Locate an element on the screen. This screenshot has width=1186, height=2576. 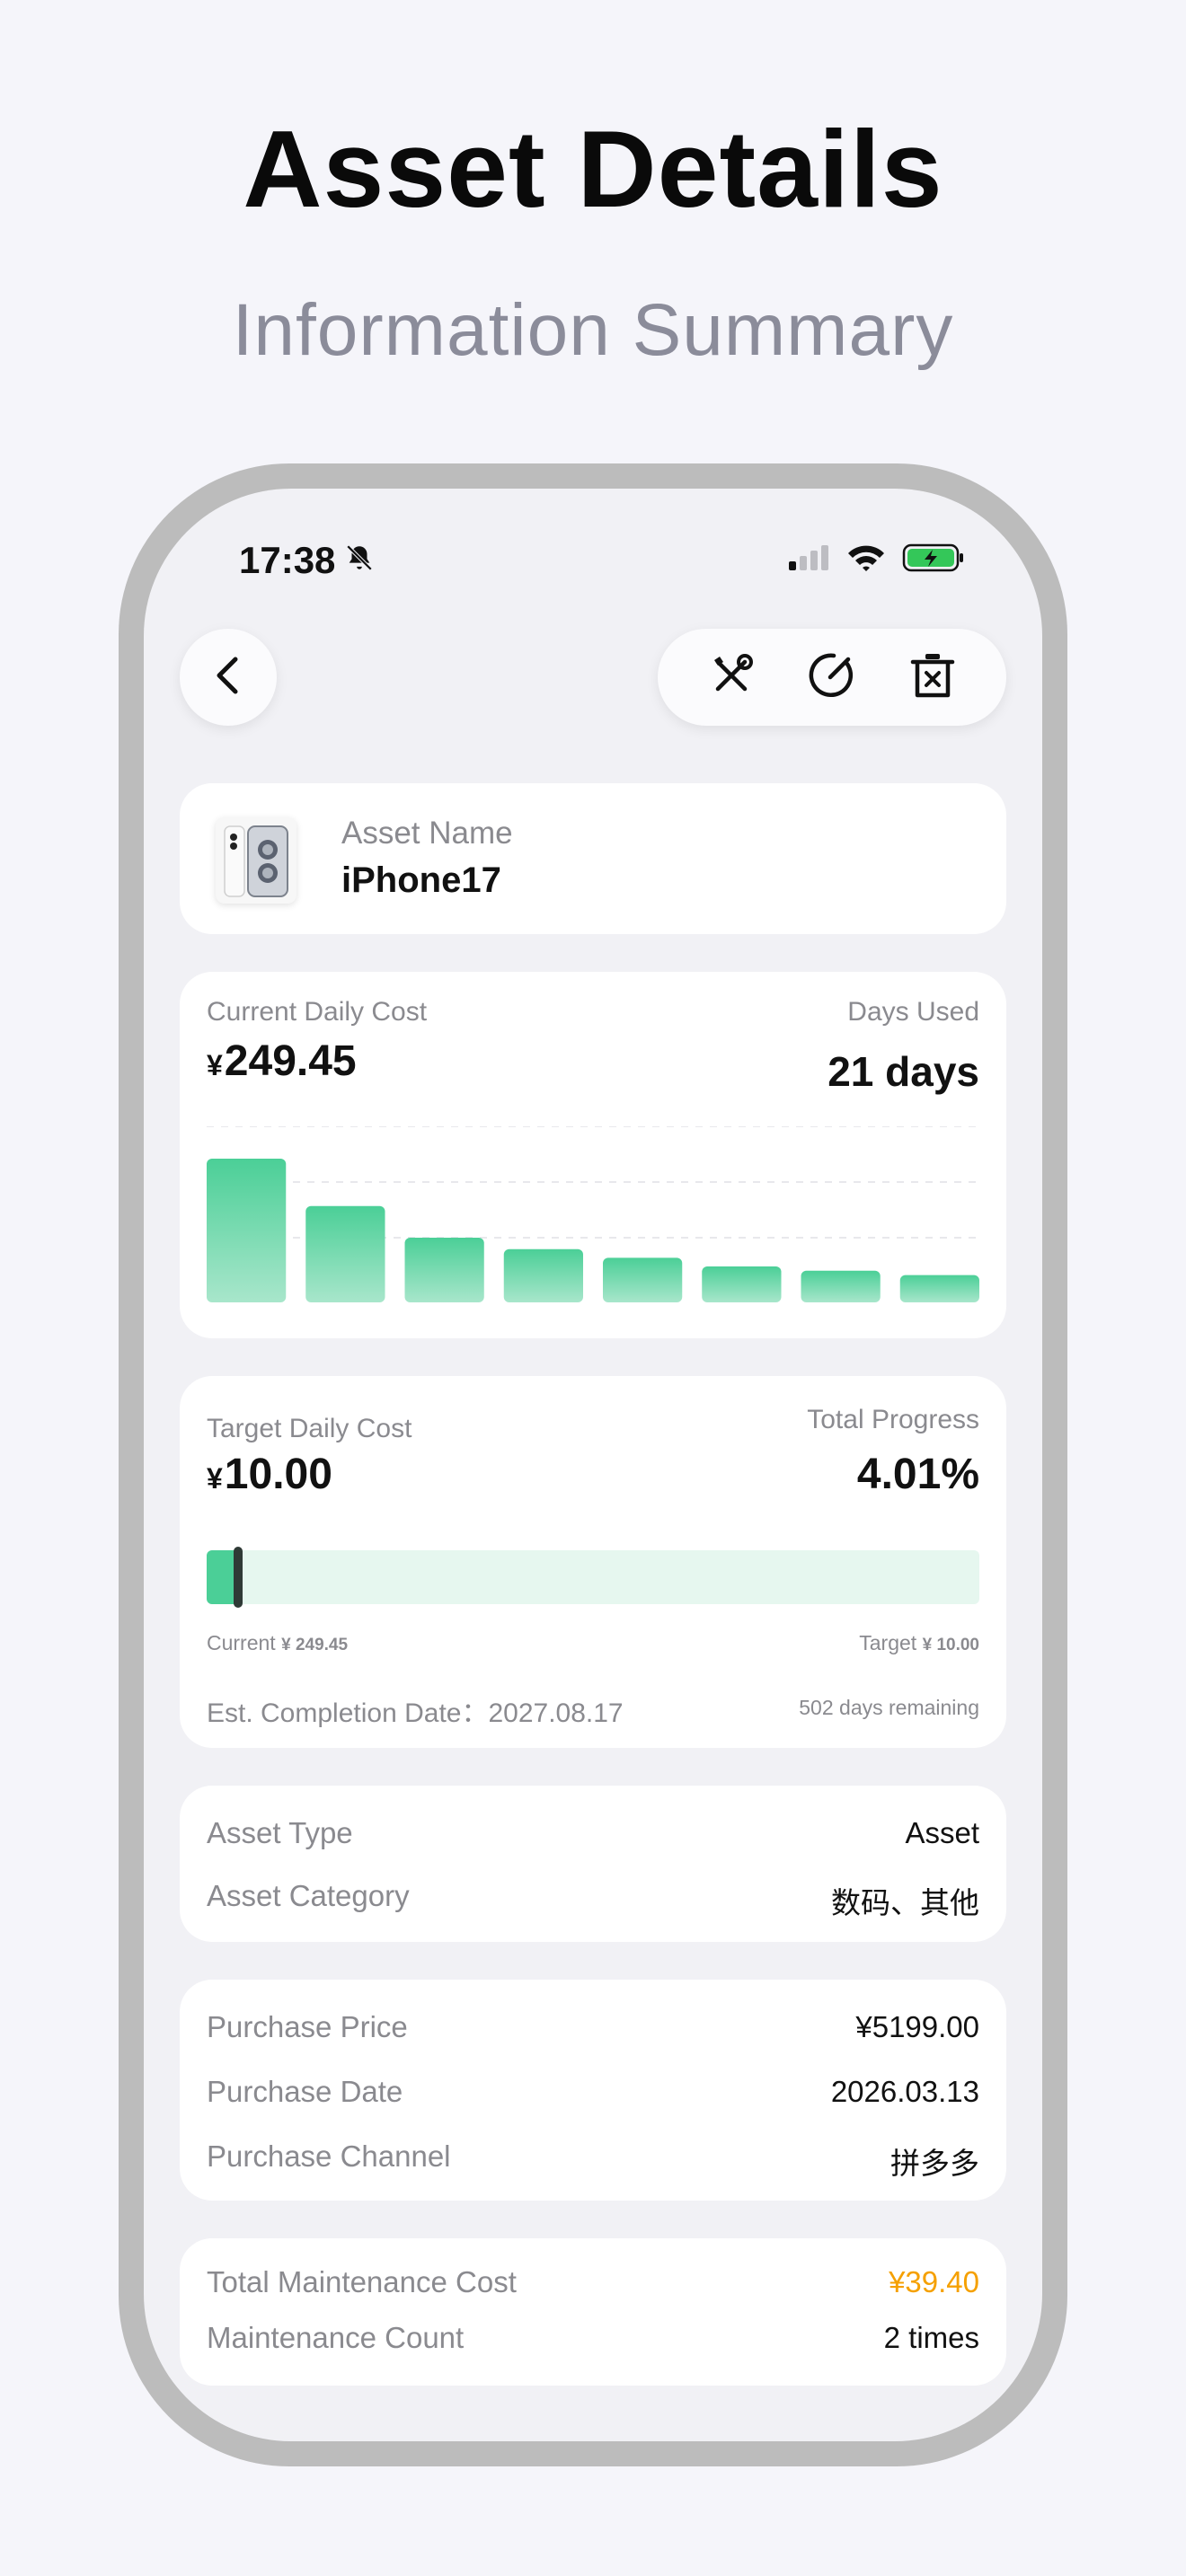
info-row: Purchase Date 2026.03.13 is located at coordinates (593, 2092).